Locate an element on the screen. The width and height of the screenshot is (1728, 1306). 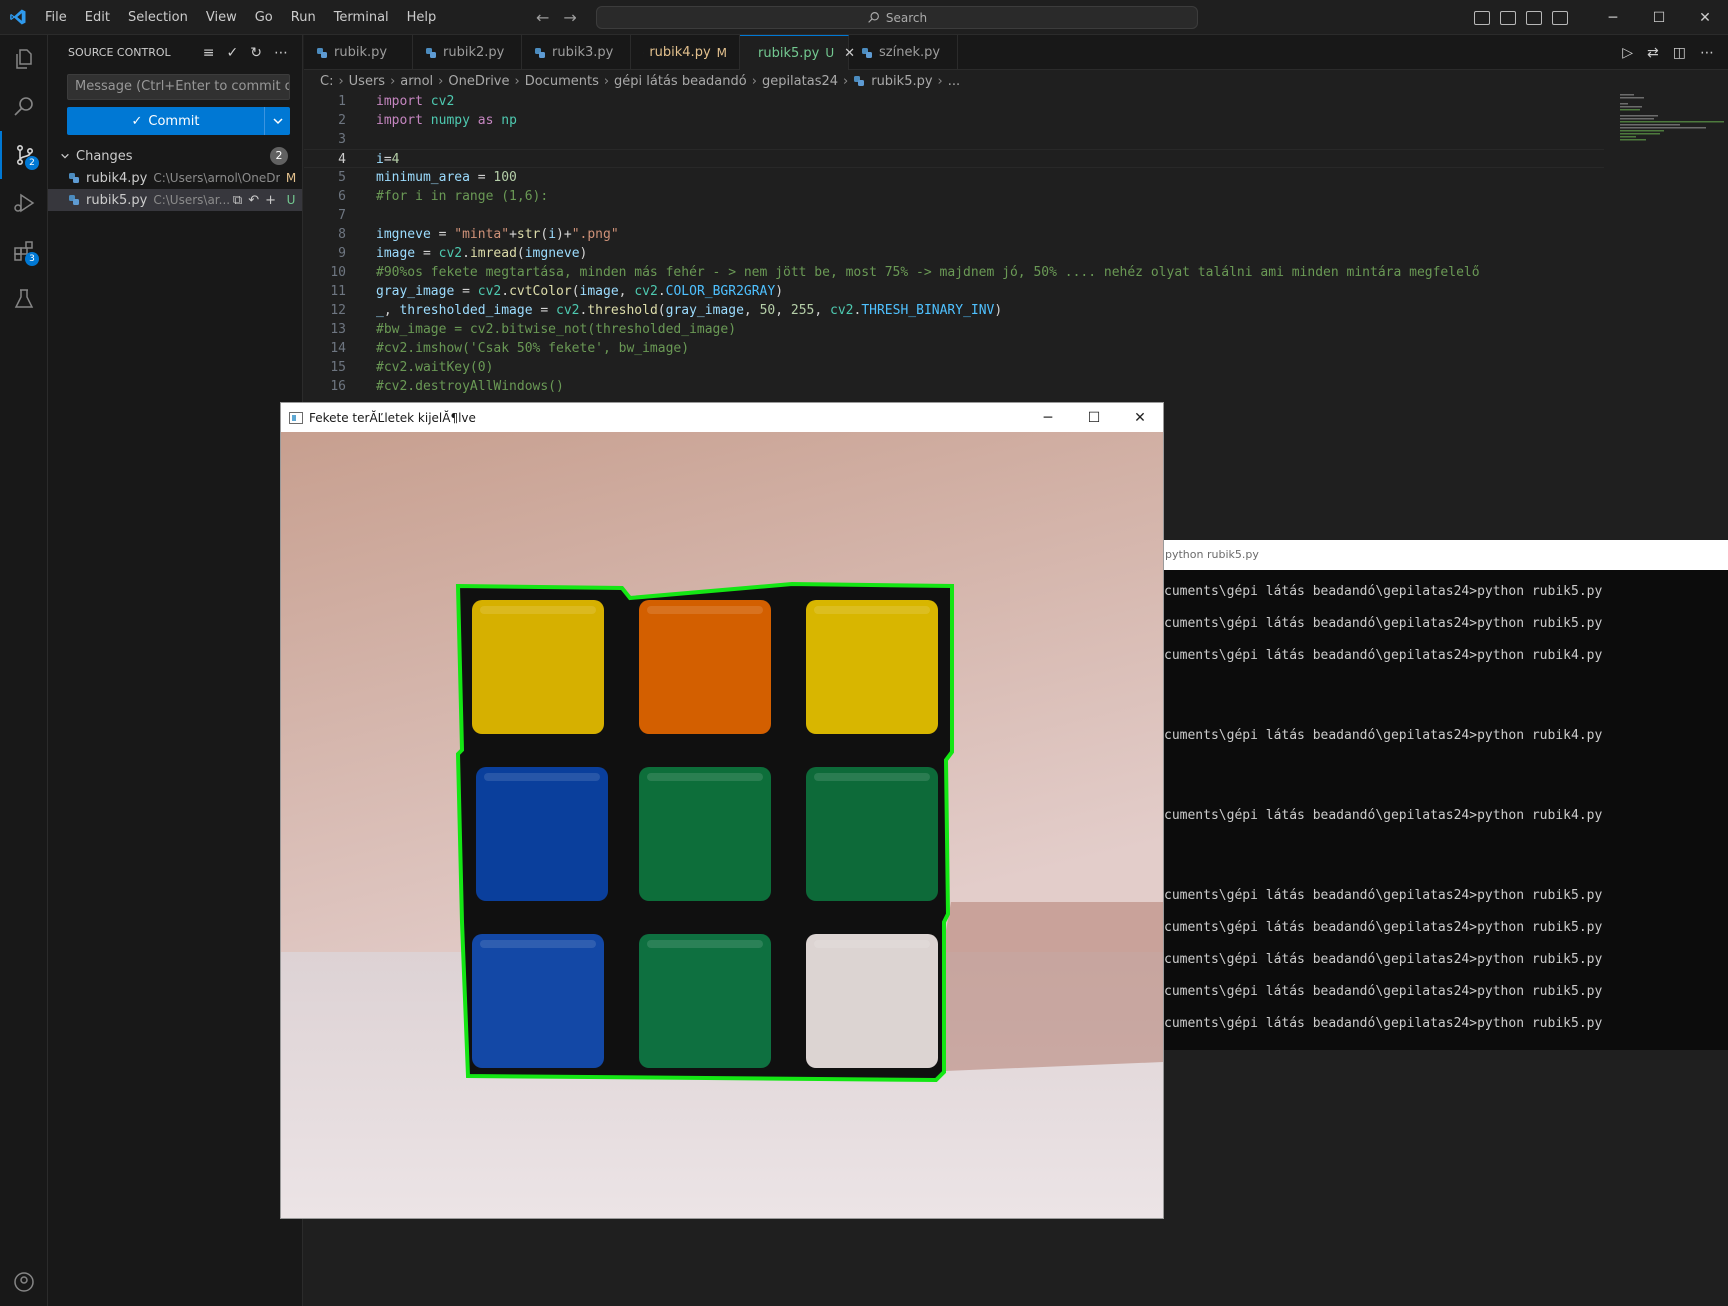
code-line: 9 image = cv2.imread(imgneve) is located at coordinates (954, 253).